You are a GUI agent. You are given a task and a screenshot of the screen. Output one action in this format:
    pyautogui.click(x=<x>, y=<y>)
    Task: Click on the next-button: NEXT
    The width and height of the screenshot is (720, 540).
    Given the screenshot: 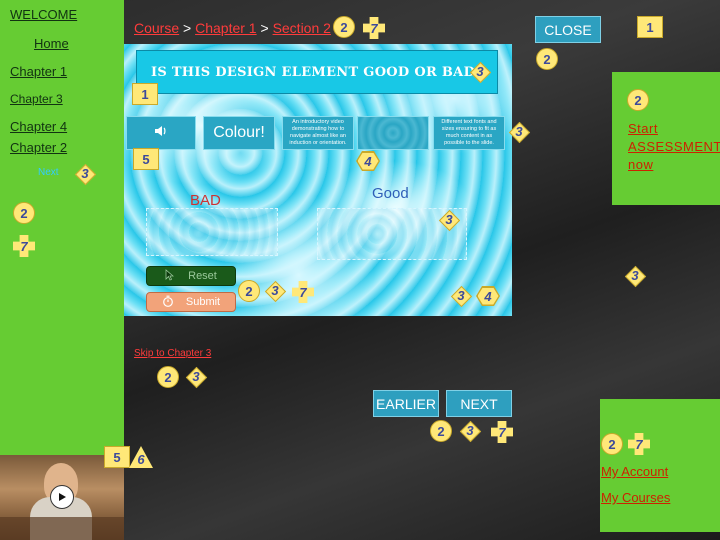 What is the action you would take?
    pyautogui.click(x=479, y=403)
    